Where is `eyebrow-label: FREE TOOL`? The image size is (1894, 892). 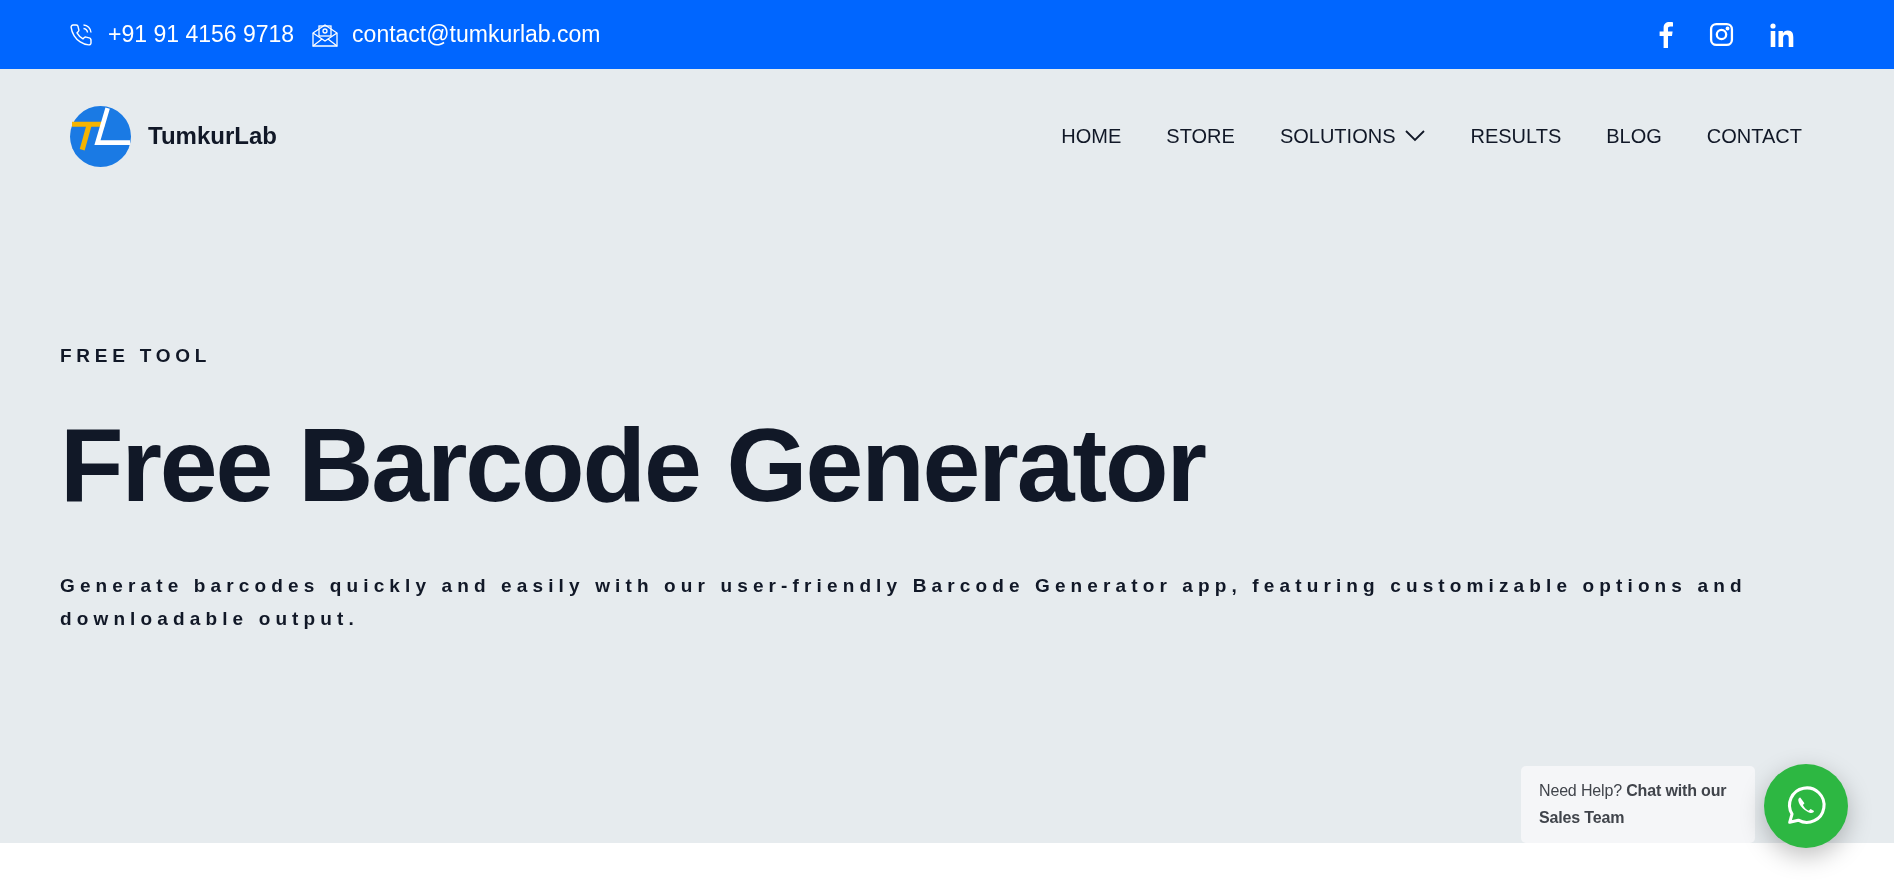 eyebrow-label: FREE TOOL is located at coordinates (136, 356).